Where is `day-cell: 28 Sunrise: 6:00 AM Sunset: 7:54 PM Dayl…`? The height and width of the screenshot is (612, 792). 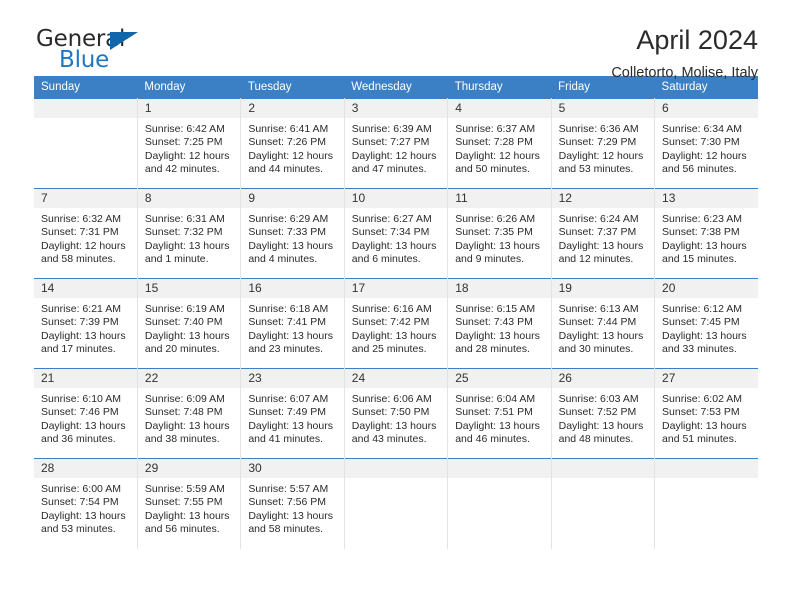
day-cell: 28 Sunrise: 6:00 AM Sunset: 7:54 PM Dayl… is located at coordinates (86, 503).